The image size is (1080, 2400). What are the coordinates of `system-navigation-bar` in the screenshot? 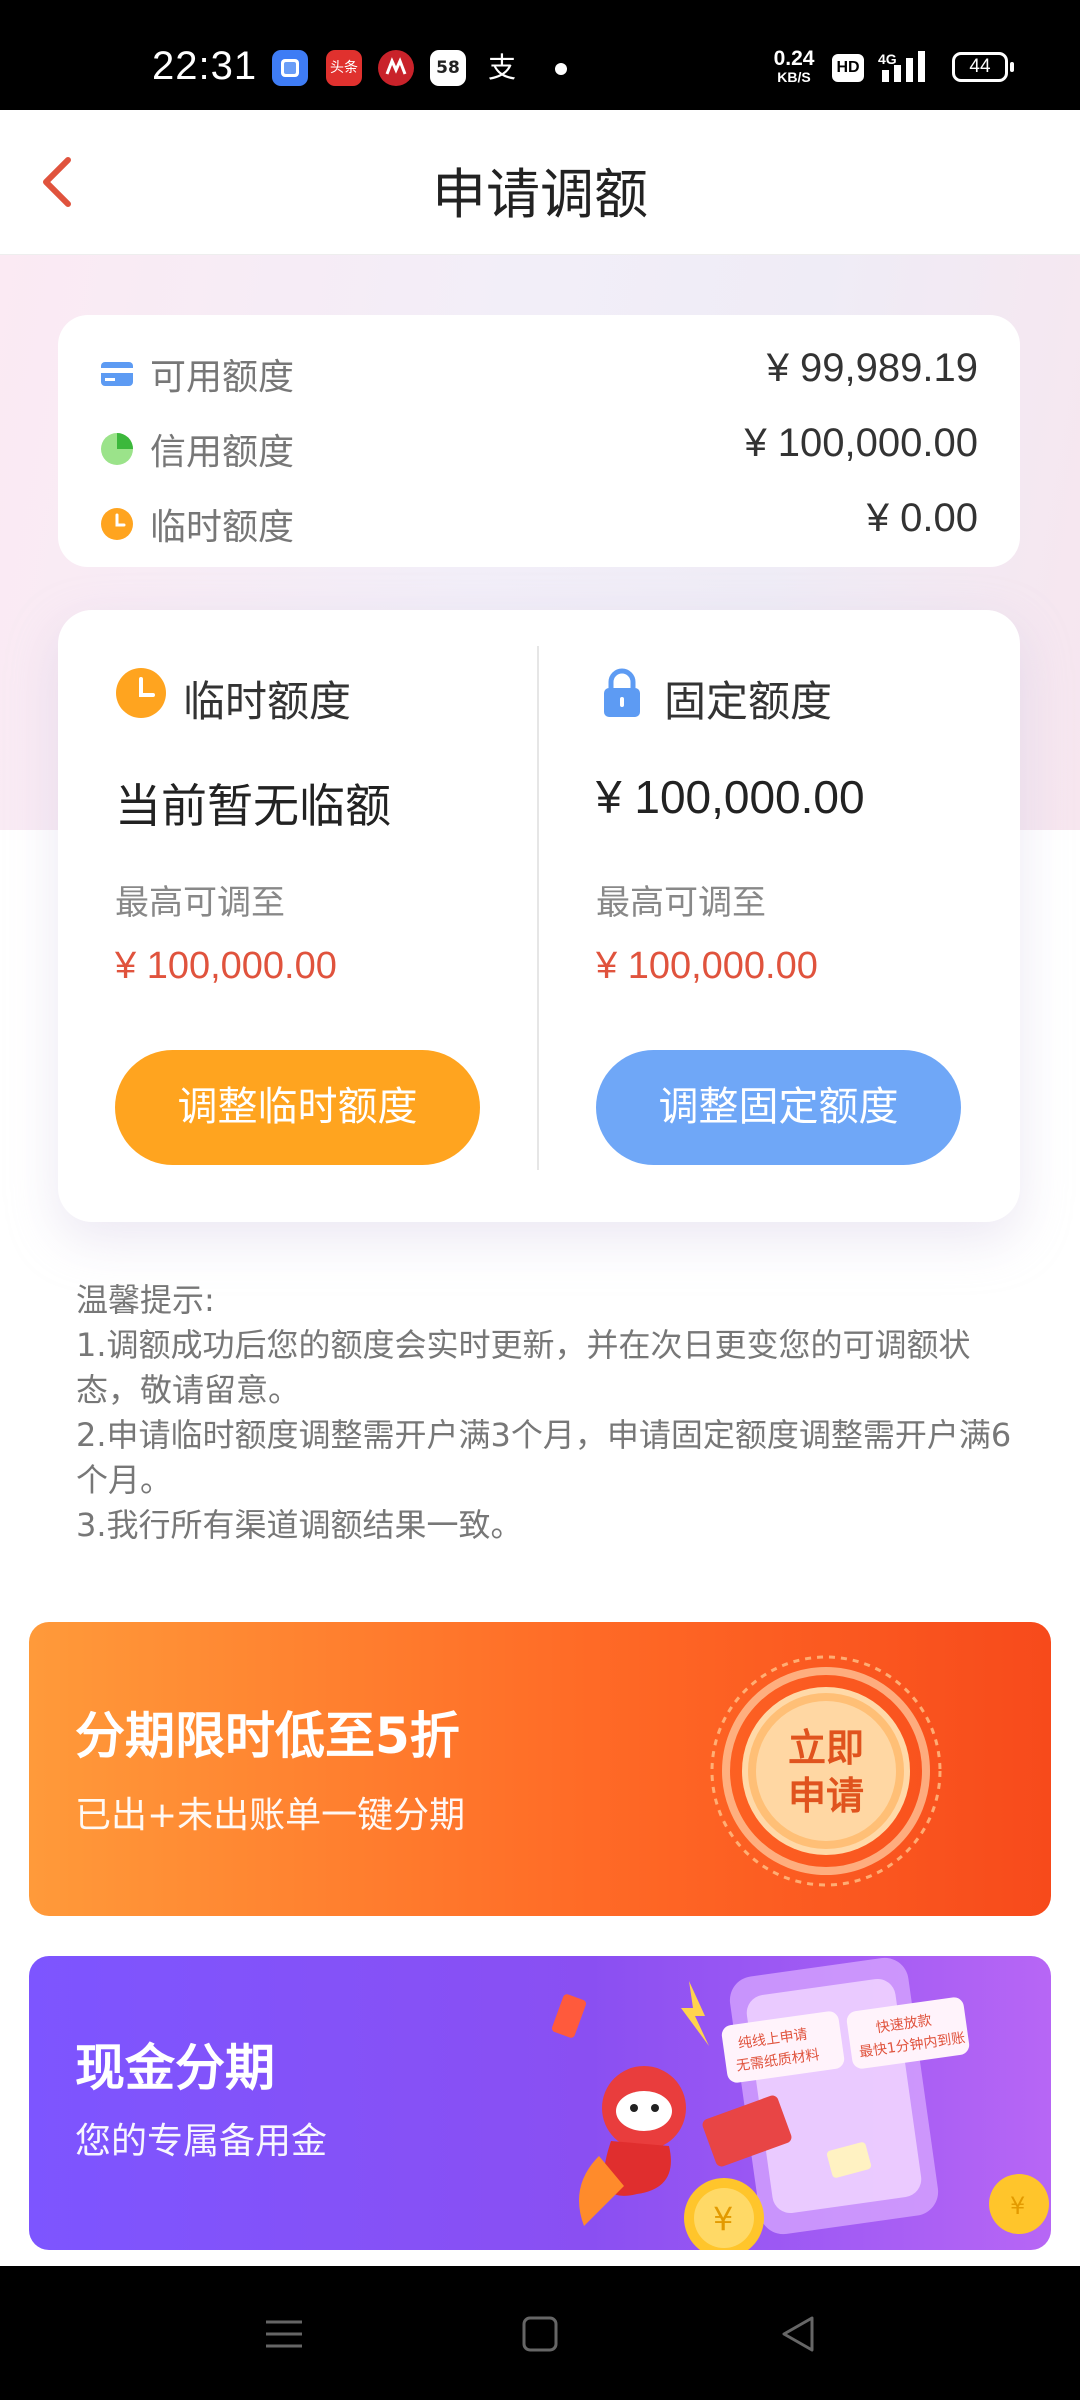 It's located at (540, 2333).